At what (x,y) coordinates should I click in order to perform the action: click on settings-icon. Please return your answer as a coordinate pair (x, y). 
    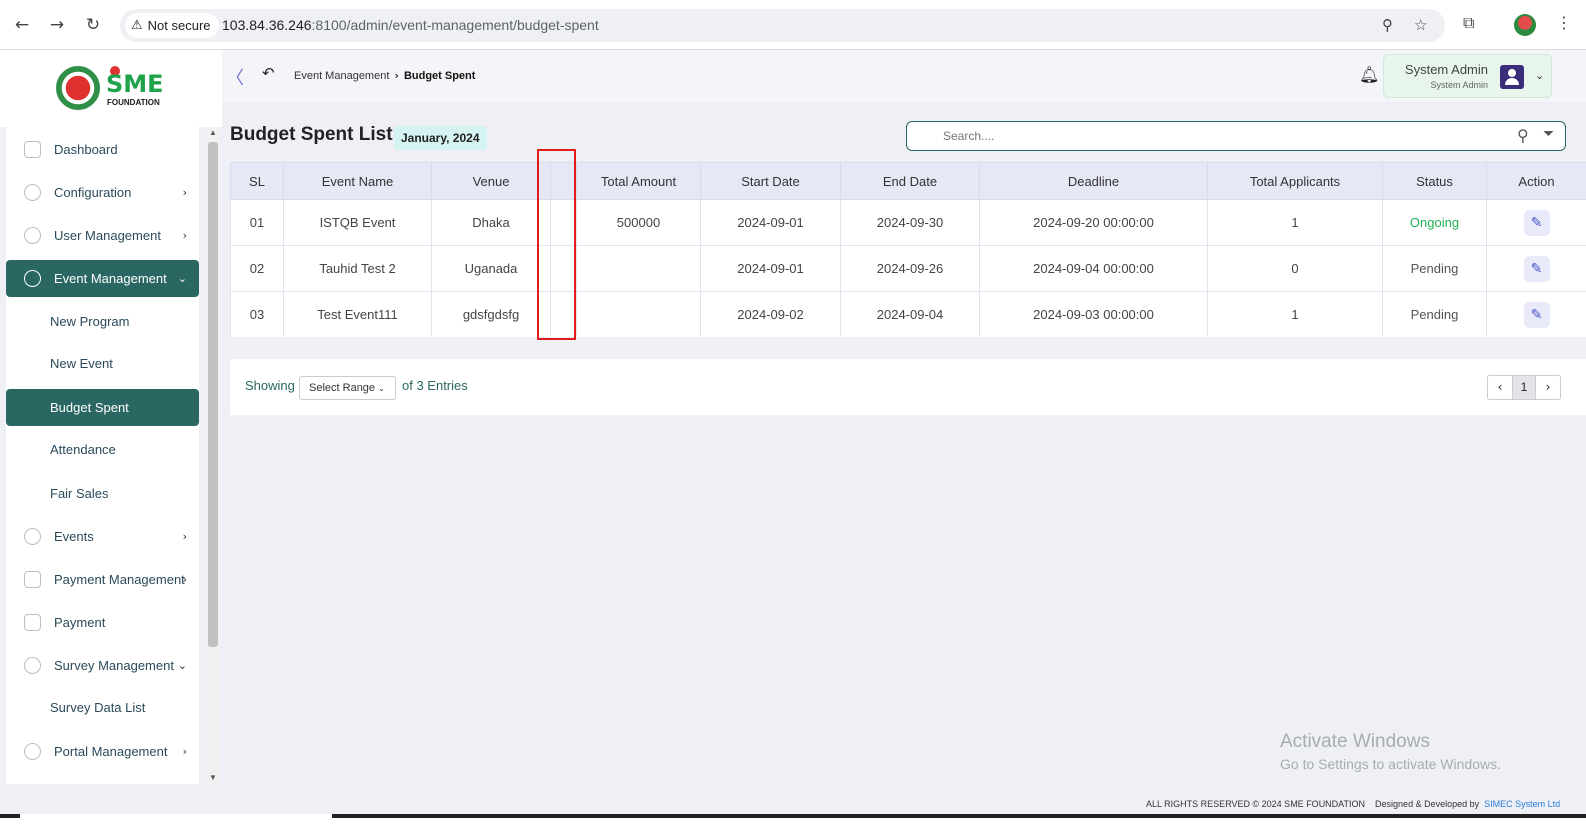
    Looking at the image, I should click on (32, 192).